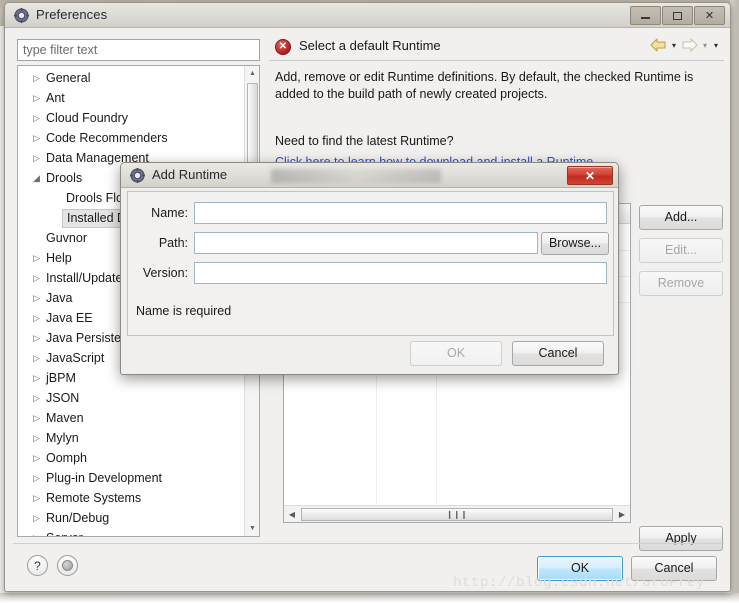  I want to click on maximize-button, so click(677, 15).